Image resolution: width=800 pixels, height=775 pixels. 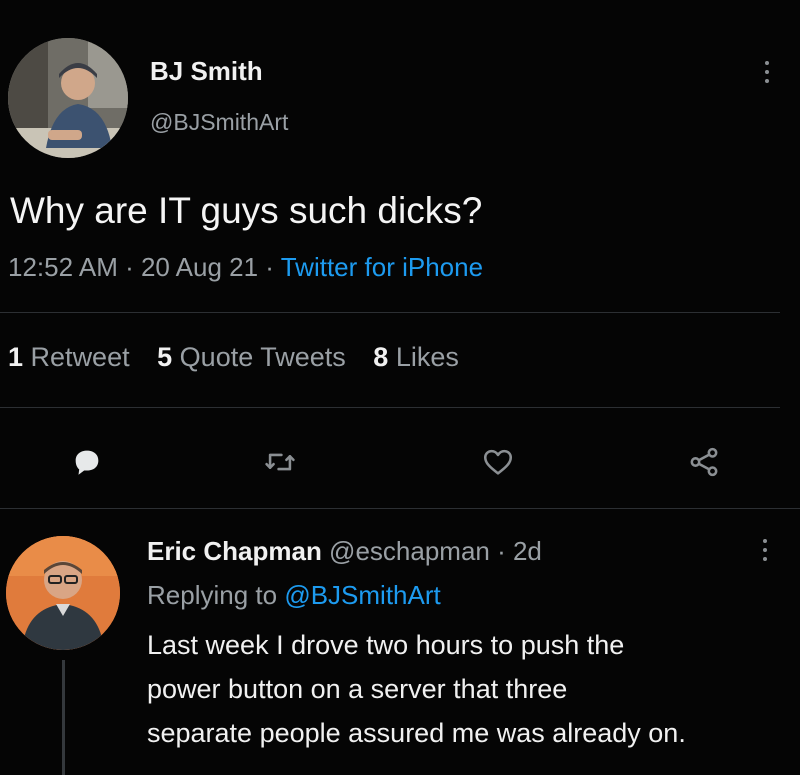 I want to click on reply-icon, so click(x=87, y=462).